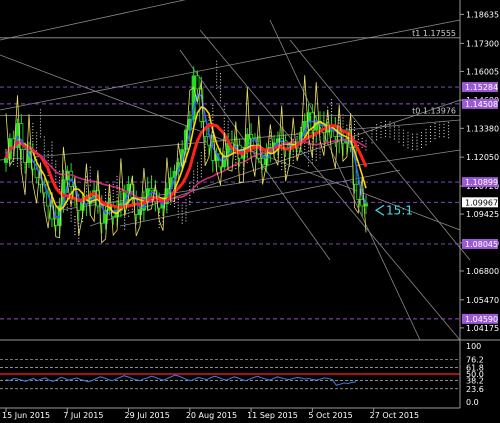 This screenshot has height=423, width=500. Describe the element at coordinates (482, 71) in the screenshot. I see `price-tick-label: 1.16005` at that location.